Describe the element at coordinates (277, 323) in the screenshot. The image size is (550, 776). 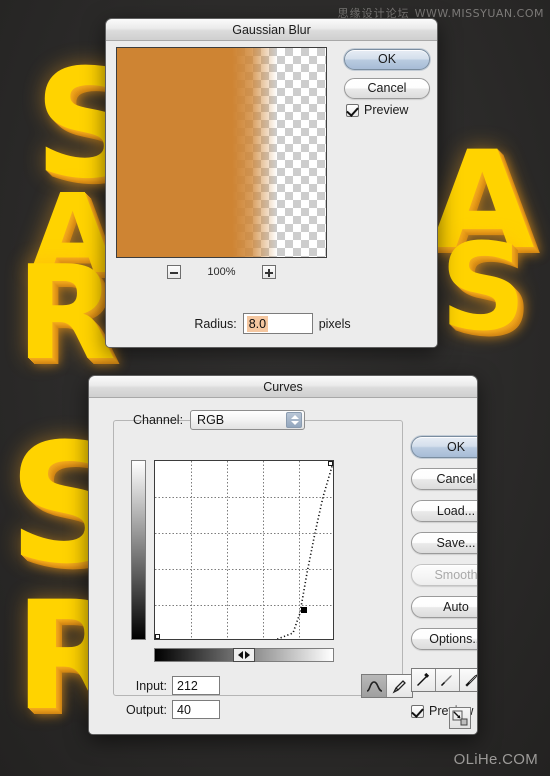
I see `radius-input: 8.0` at that location.